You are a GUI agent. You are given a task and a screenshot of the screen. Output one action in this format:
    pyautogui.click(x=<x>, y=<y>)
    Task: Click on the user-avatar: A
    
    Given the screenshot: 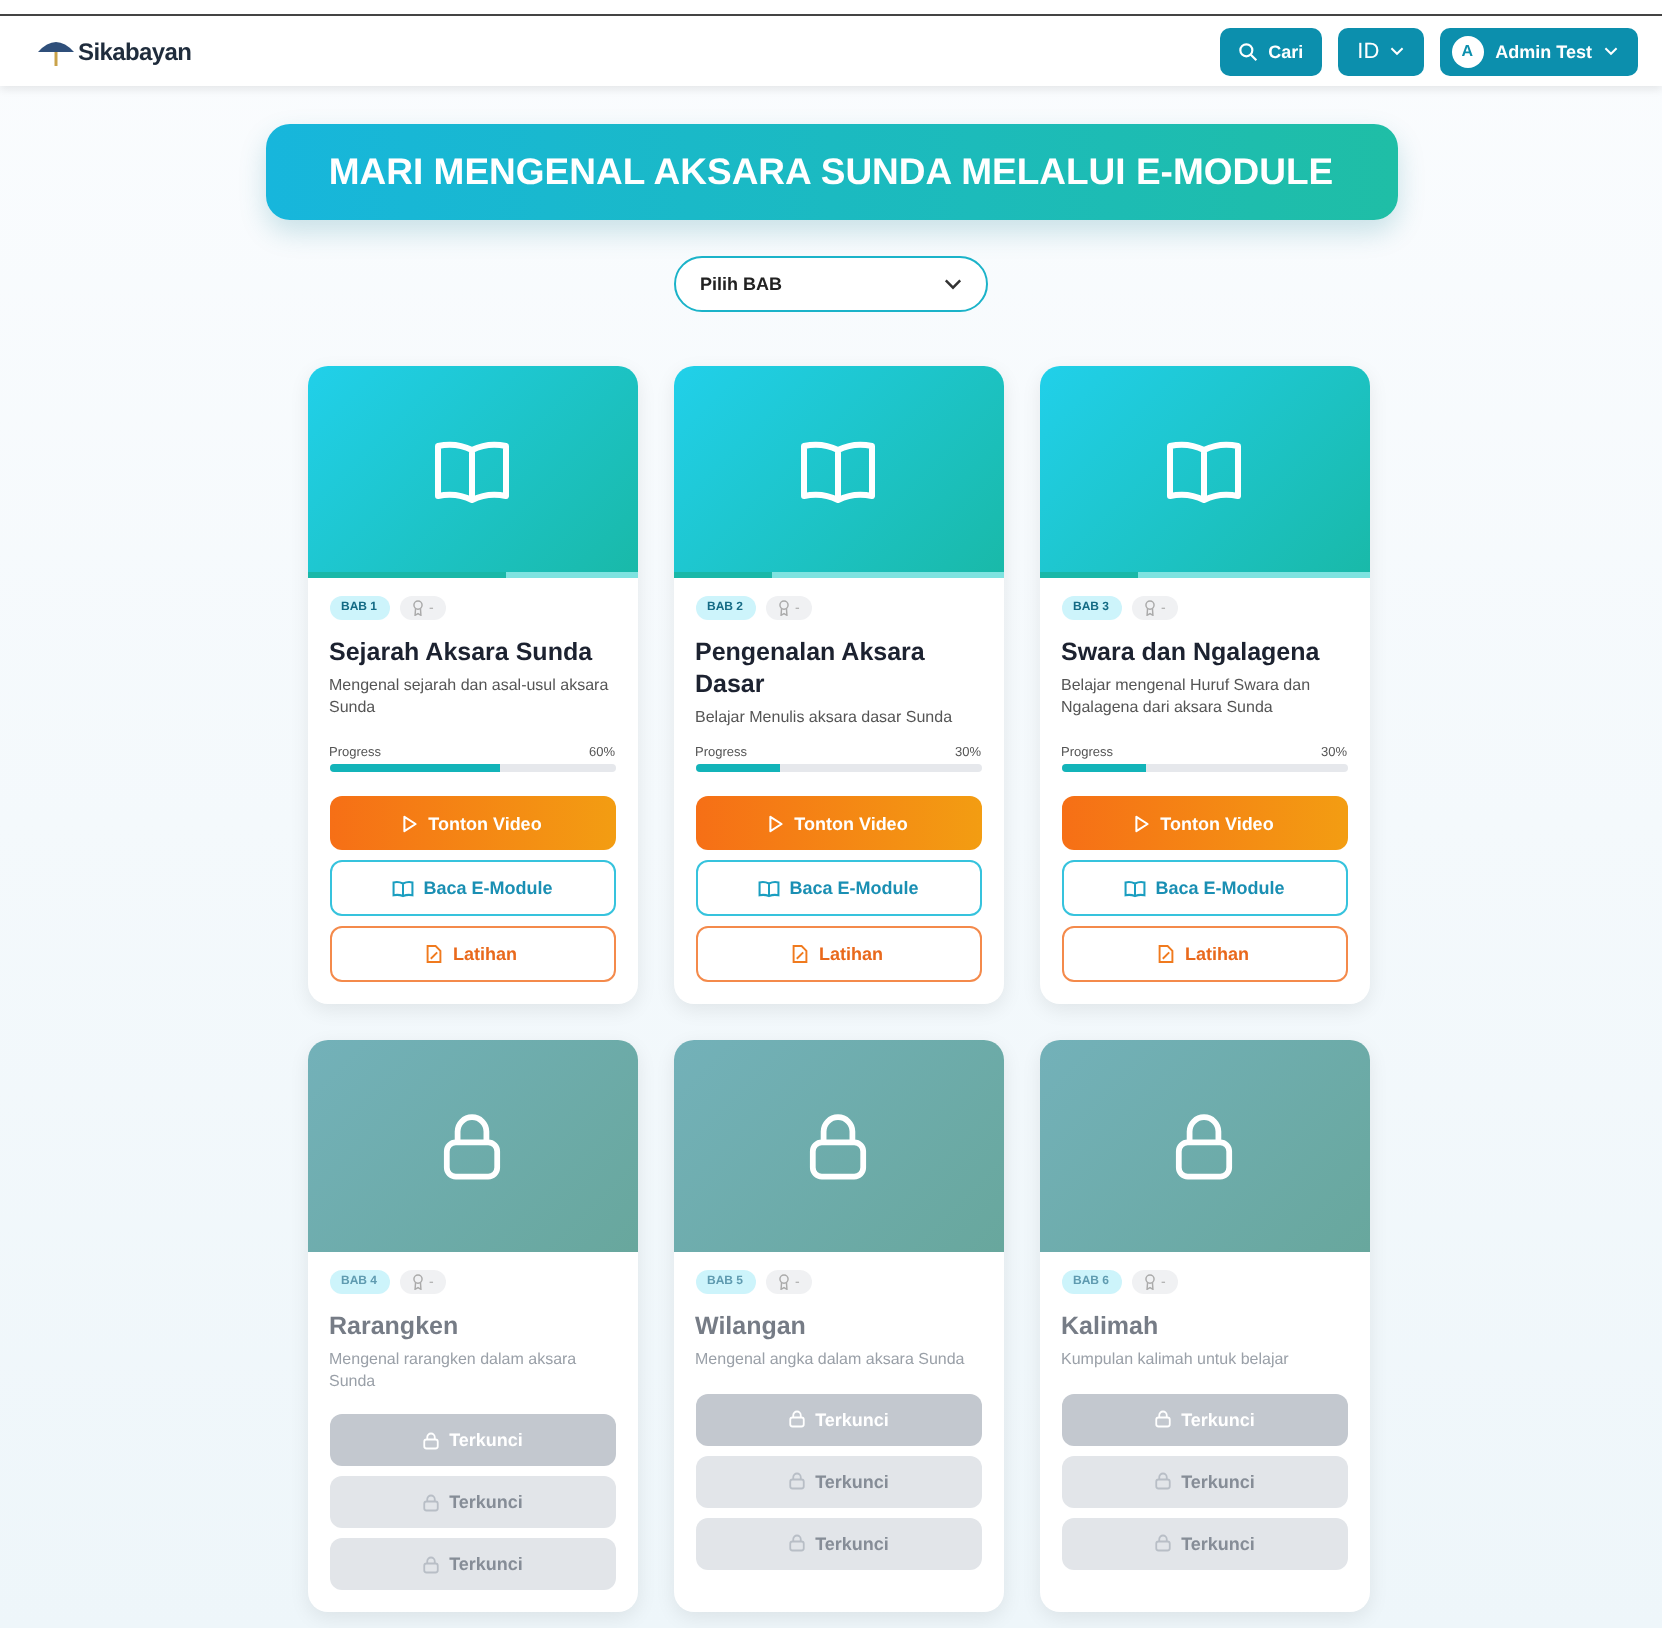 What is the action you would take?
    pyautogui.click(x=1467, y=51)
    